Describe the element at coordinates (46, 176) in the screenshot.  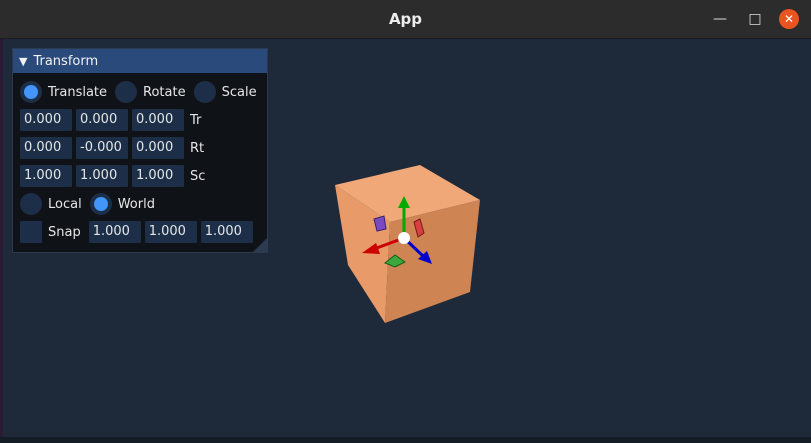
I see `scale-x-field: 1.000` at that location.